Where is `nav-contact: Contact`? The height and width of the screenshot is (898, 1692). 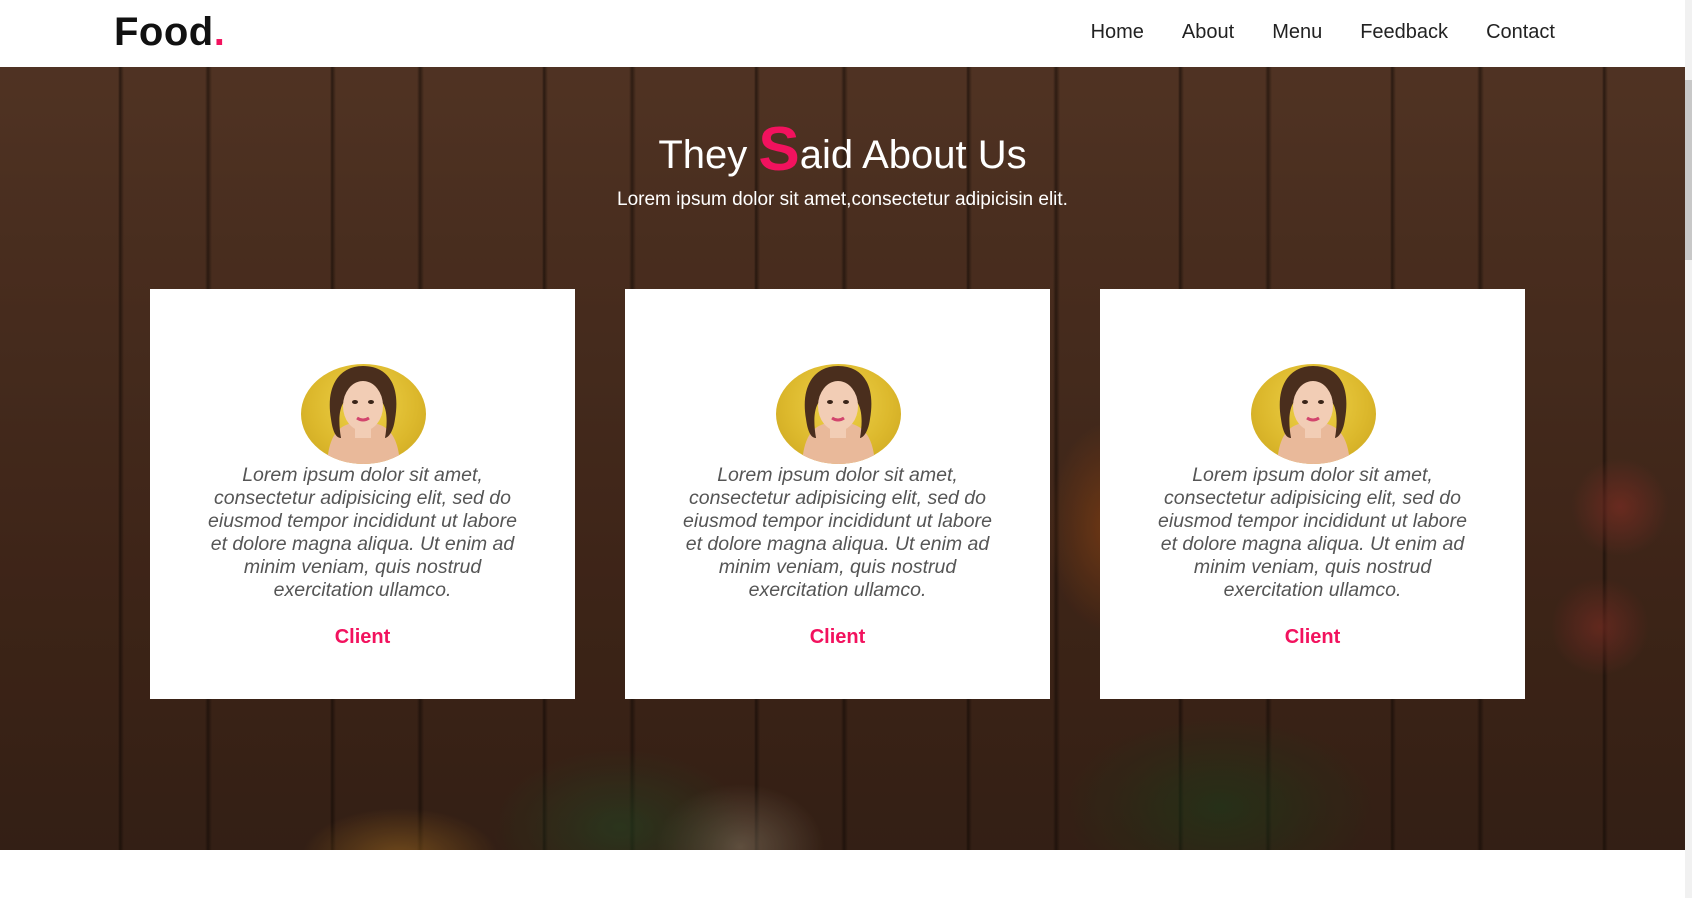
nav-contact: Contact is located at coordinates (1520, 32).